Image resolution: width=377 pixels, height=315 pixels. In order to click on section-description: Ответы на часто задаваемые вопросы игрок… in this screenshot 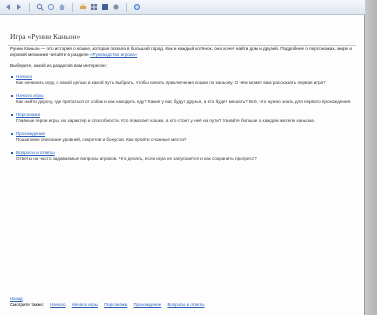, I will do `click(136, 158)`.